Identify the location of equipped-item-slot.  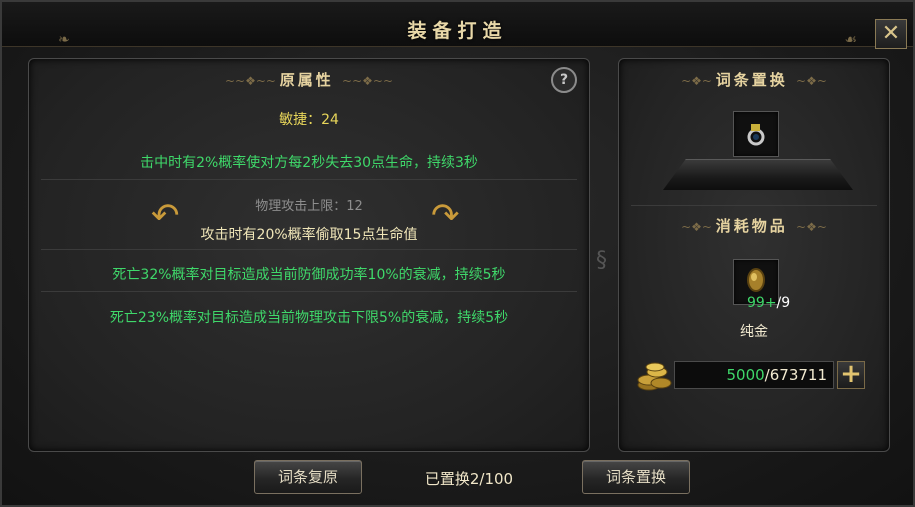
(756, 134).